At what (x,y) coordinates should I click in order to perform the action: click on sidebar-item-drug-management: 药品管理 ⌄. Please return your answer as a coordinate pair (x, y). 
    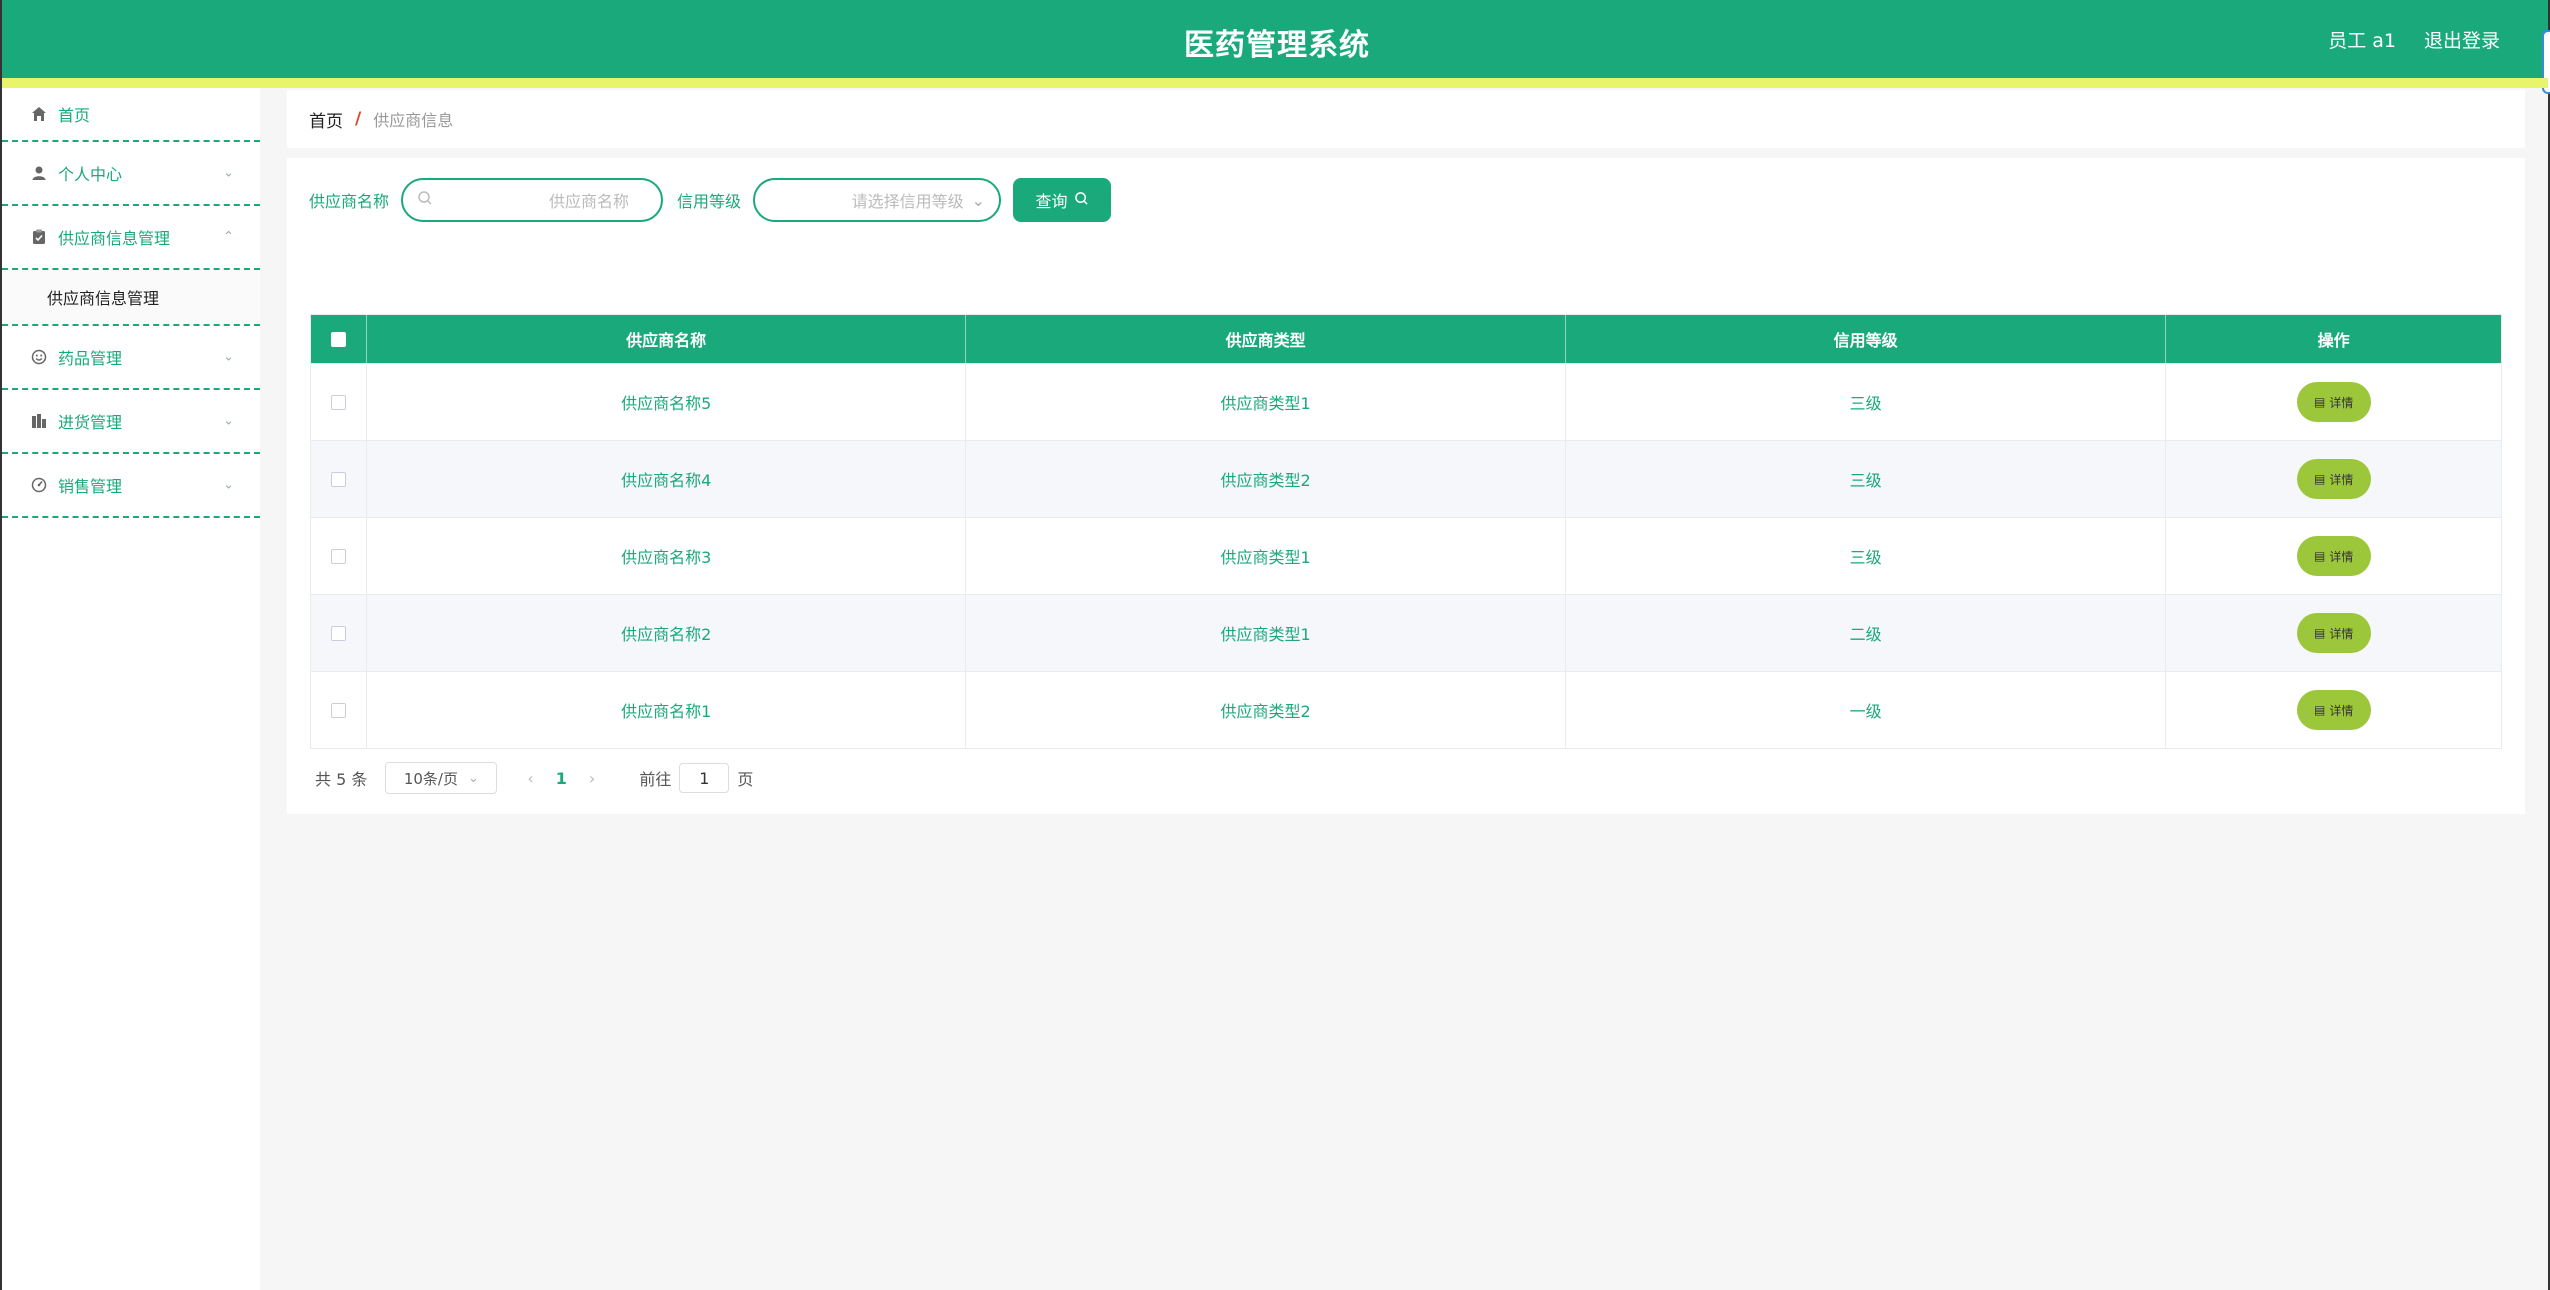
    Looking at the image, I should click on (131, 358).